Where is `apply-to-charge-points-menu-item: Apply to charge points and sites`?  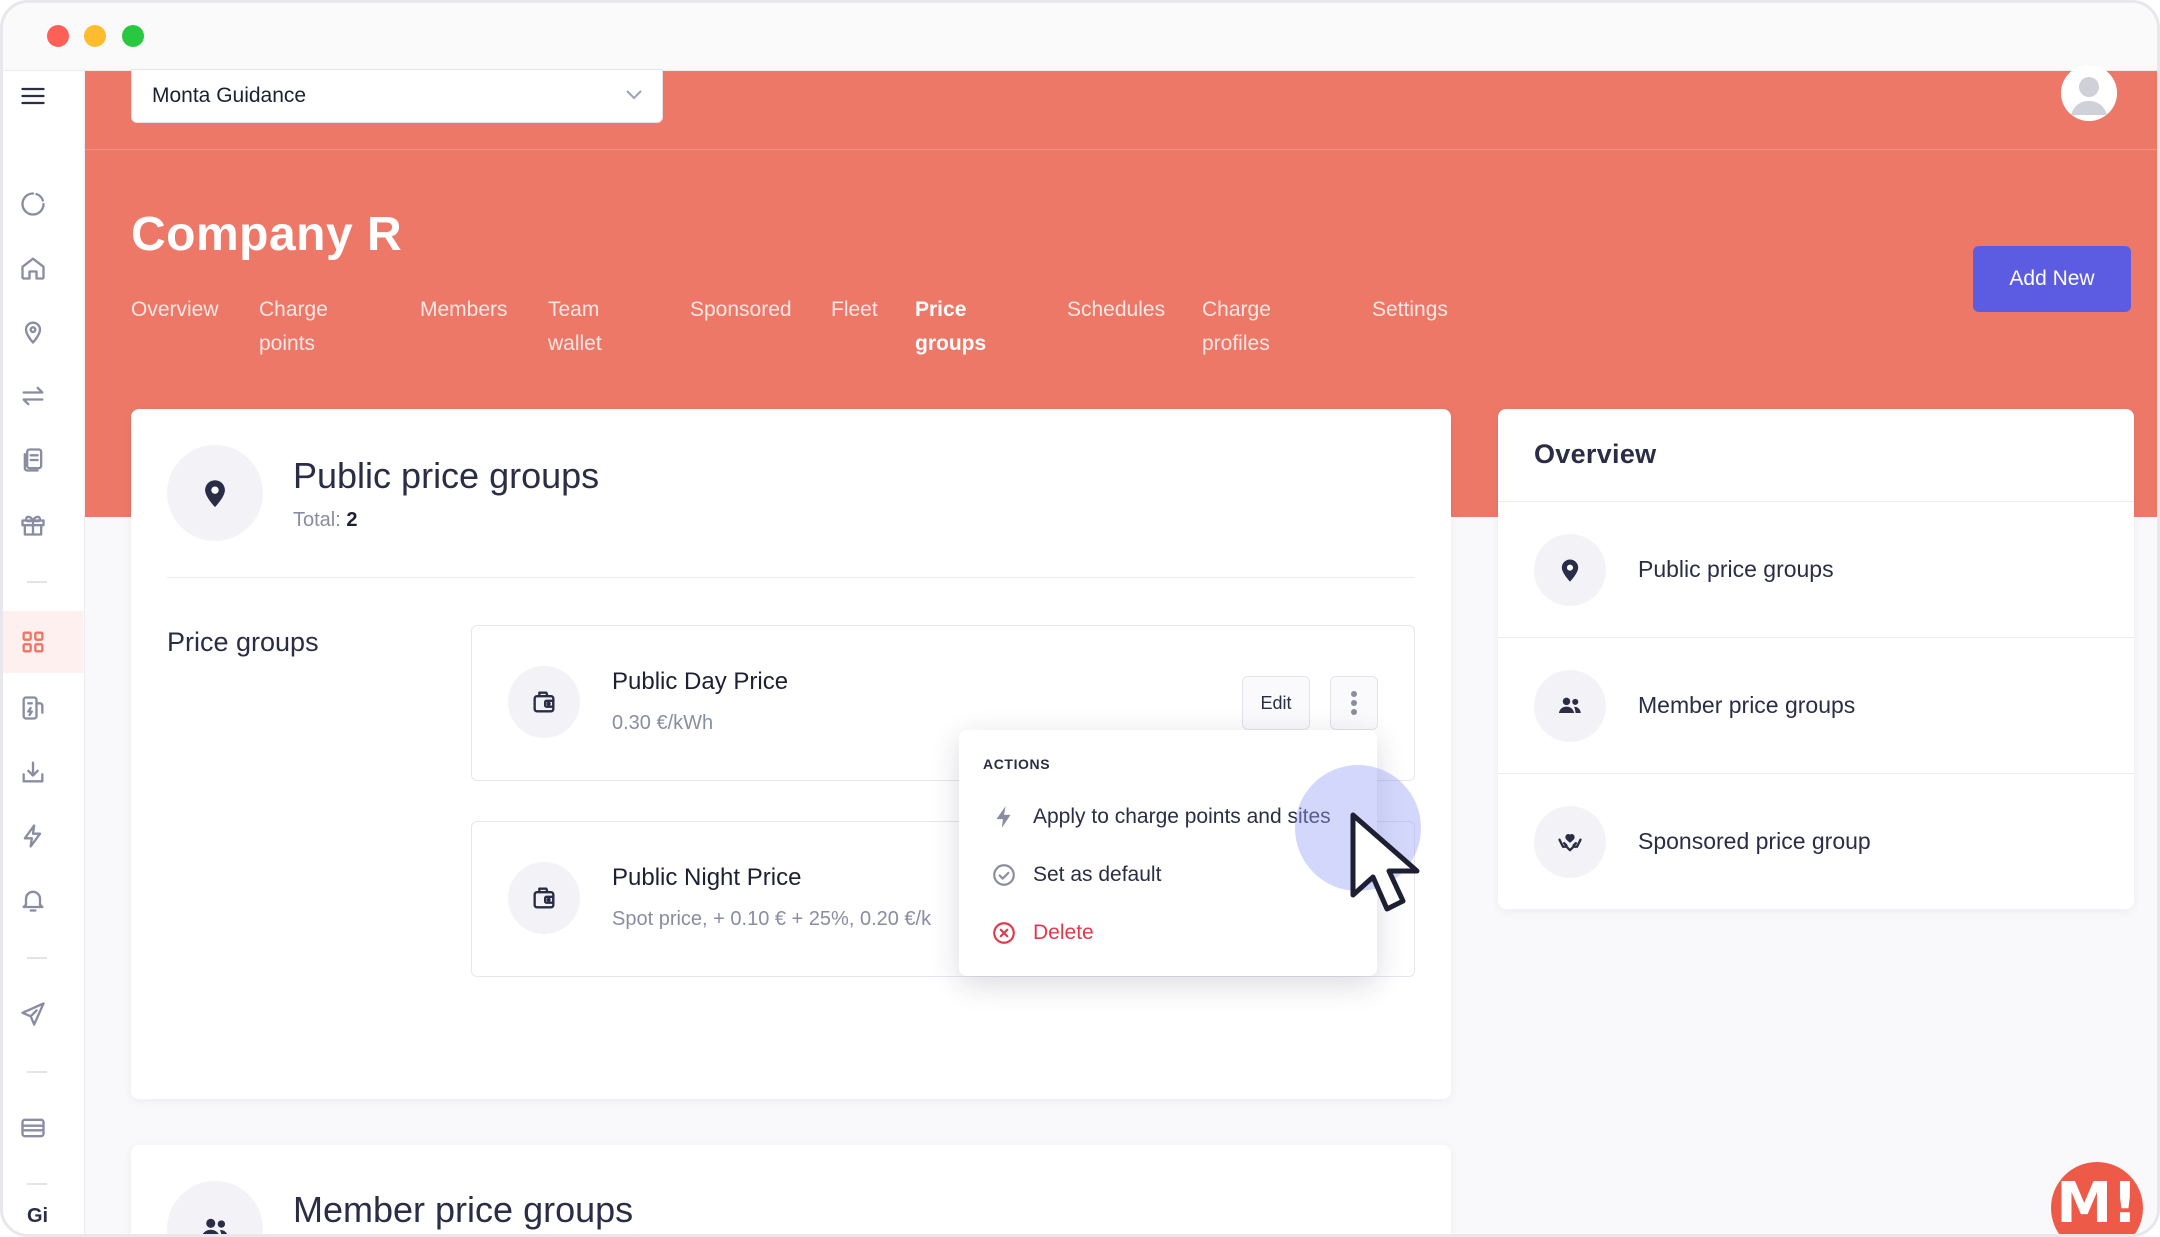
apply-to-charge-points-menu-item: Apply to charge points and sites is located at coordinates (1161, 817).